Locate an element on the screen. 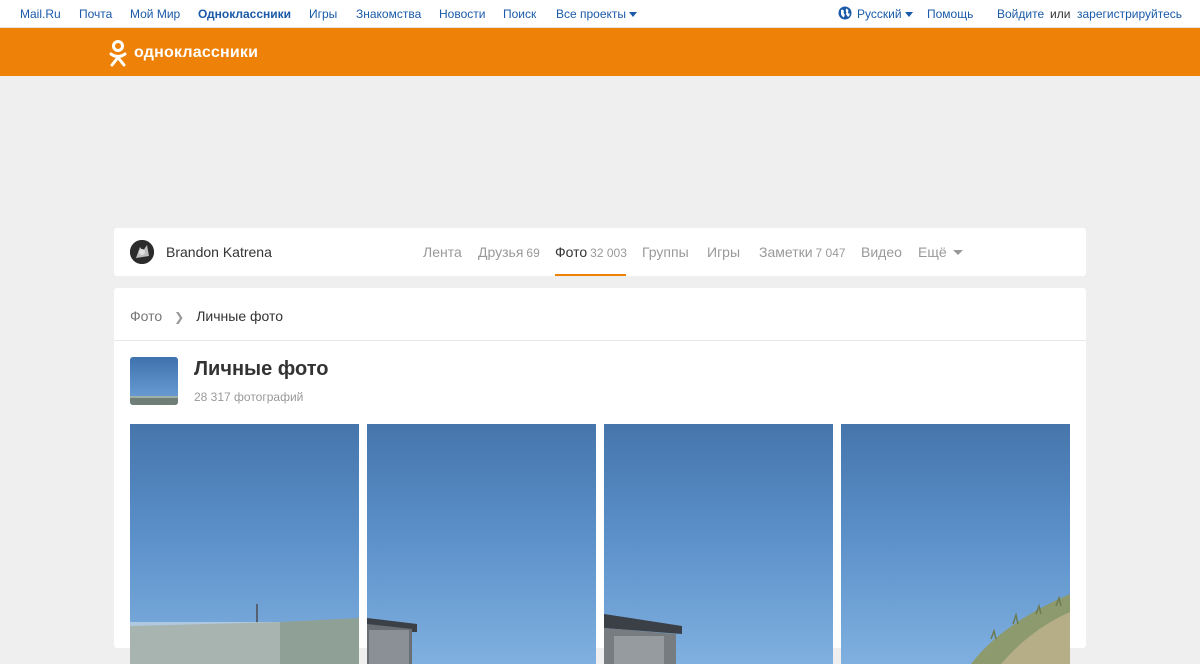  tab-friends: Друзья 69 is located at coordinates (509, 252).